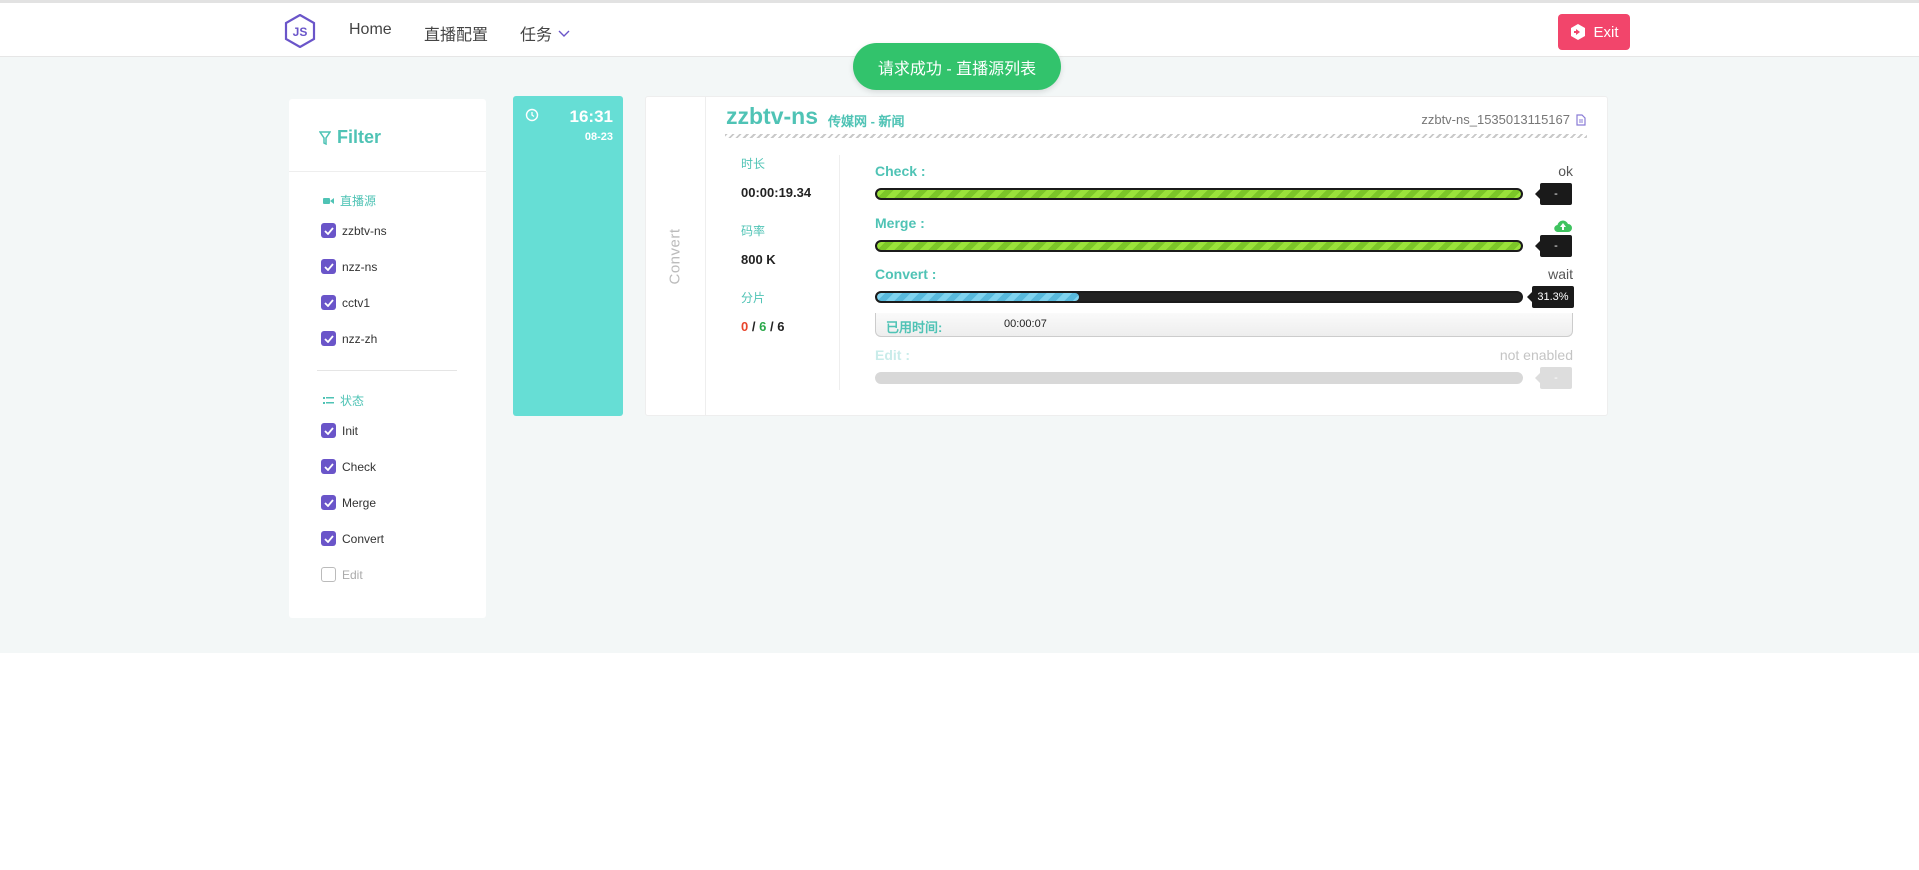 Image resolution: width=1919 pixels, height=870 pixels. What do you see at coordinates (776, 192) in the screenshot?
I see `duration-value: 00:00:19.34` at bounding box center [776, 192].